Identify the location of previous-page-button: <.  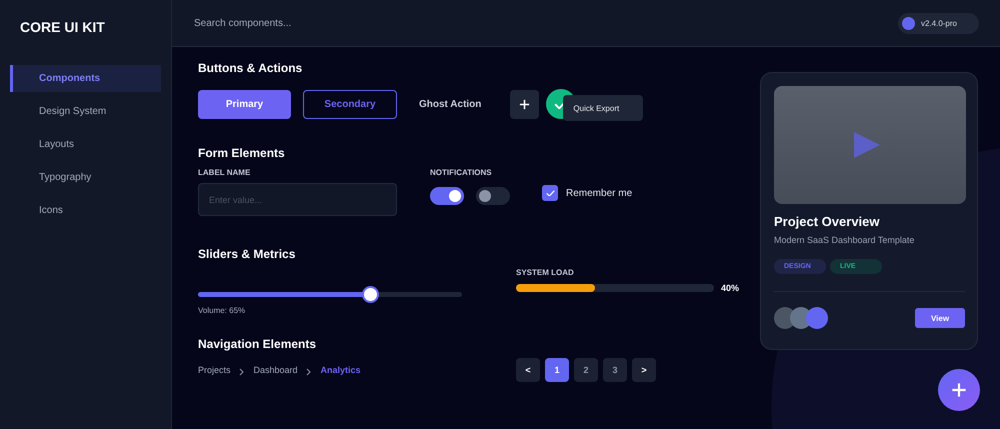
(528, 370).